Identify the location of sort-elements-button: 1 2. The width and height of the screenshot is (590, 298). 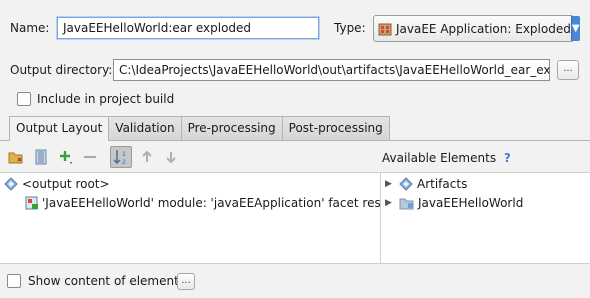
(121, 157).